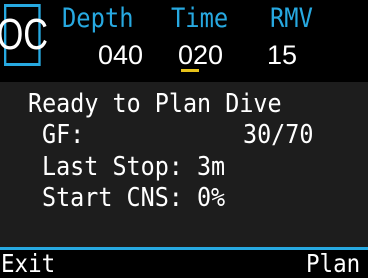 The width and height of the screenshot is (368, 278). Describe the element at coordinates (291, 18) in the screenshot. I see `rmv-label: RMV` at that location.